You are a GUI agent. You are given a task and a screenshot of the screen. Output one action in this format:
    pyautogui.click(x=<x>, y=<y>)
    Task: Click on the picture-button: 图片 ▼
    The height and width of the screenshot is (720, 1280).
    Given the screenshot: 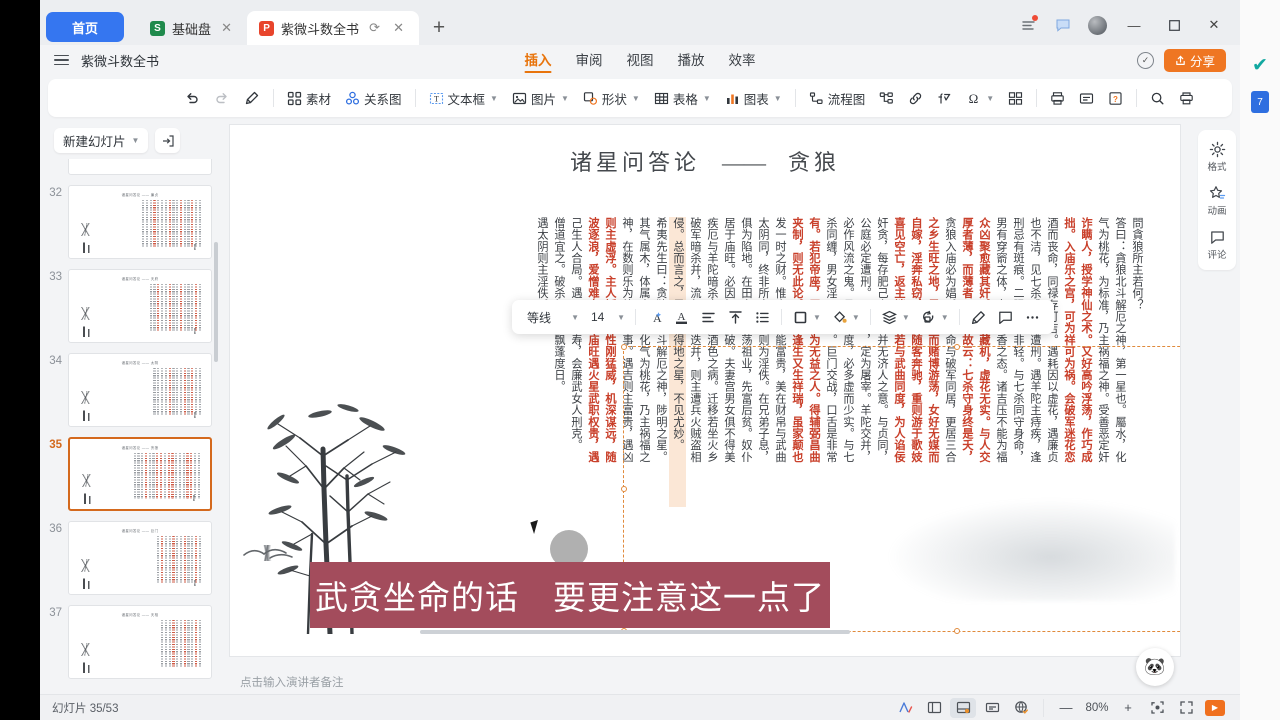 What is the action you would take?
    pyautogui.click(x=540, y=98)
    